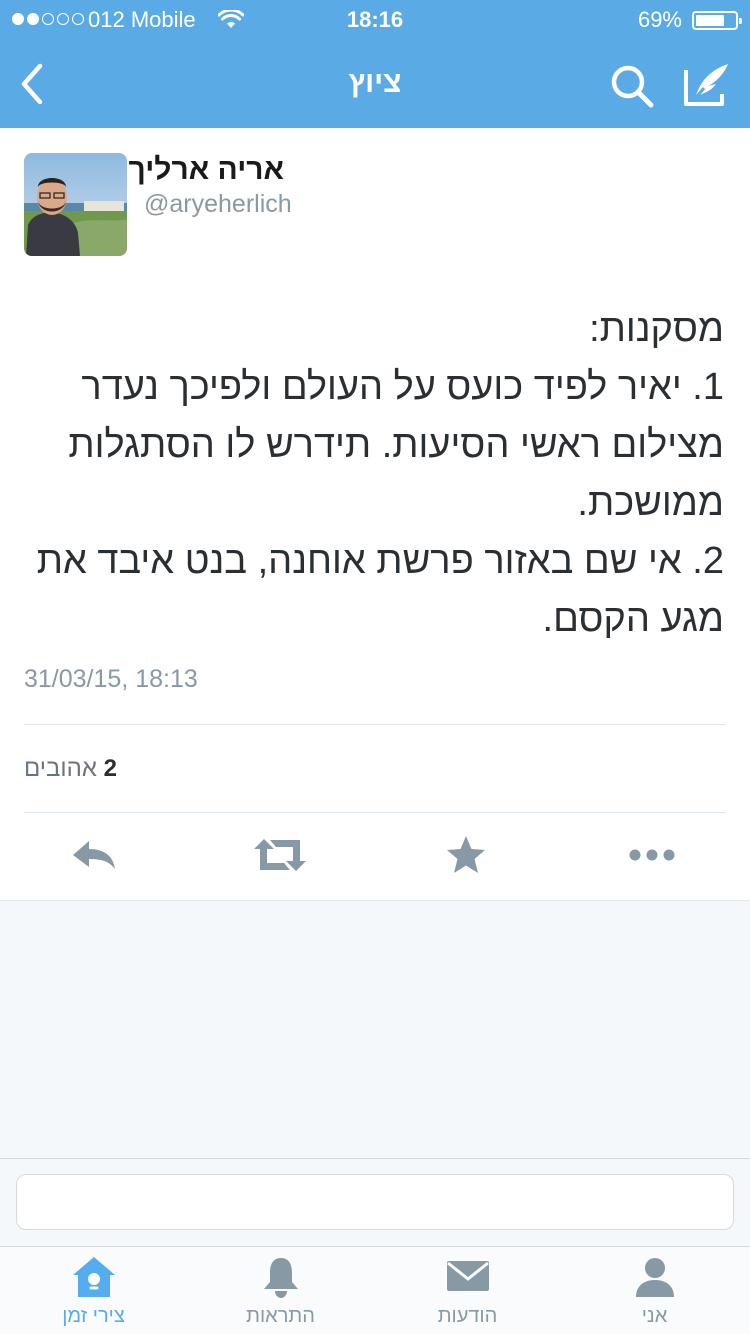 The image size is (750, 1334). I want to click on envelope-icon, so click(467, 1276).